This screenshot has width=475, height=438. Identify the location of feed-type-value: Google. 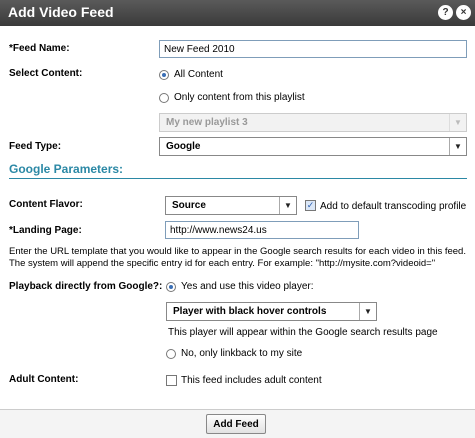
(183, 146).